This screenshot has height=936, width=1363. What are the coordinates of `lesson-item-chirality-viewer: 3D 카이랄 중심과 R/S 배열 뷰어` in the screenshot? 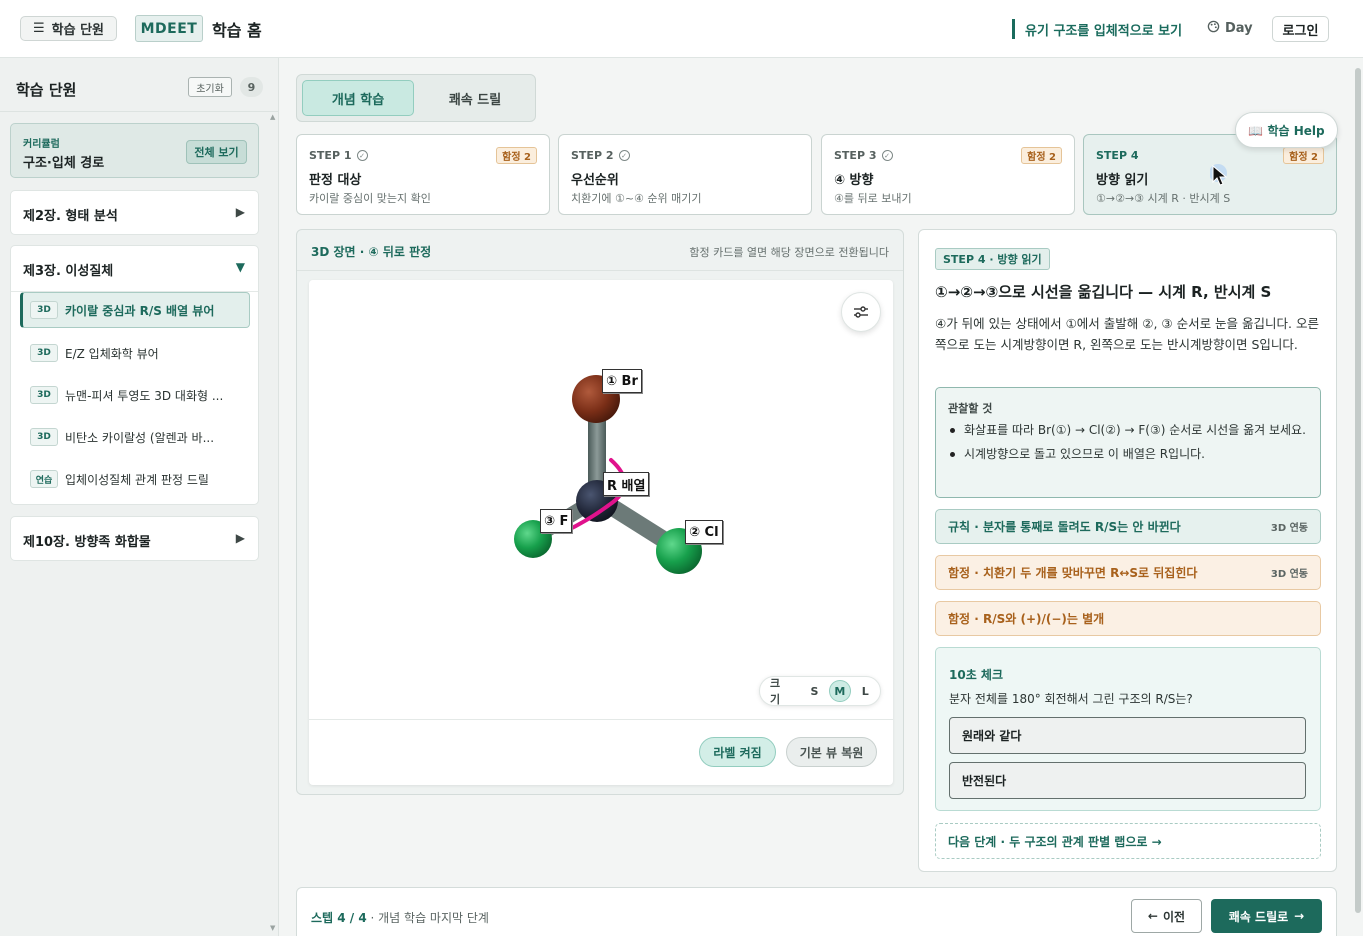 It's located at (135, 310).